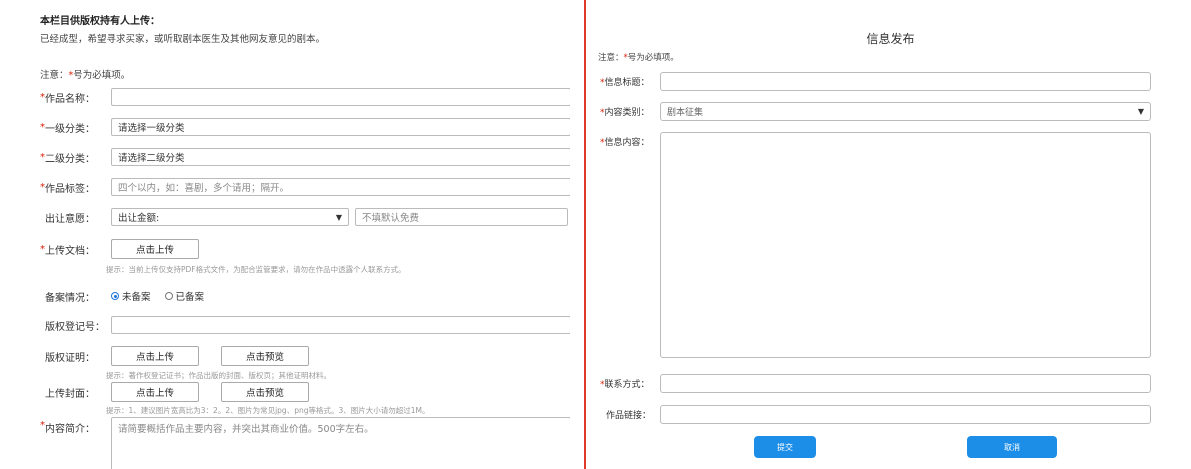 The height and width of the screenshot is (469, 1191). I want to click on category1-select: 请选择一级分类, so click(340, 127).